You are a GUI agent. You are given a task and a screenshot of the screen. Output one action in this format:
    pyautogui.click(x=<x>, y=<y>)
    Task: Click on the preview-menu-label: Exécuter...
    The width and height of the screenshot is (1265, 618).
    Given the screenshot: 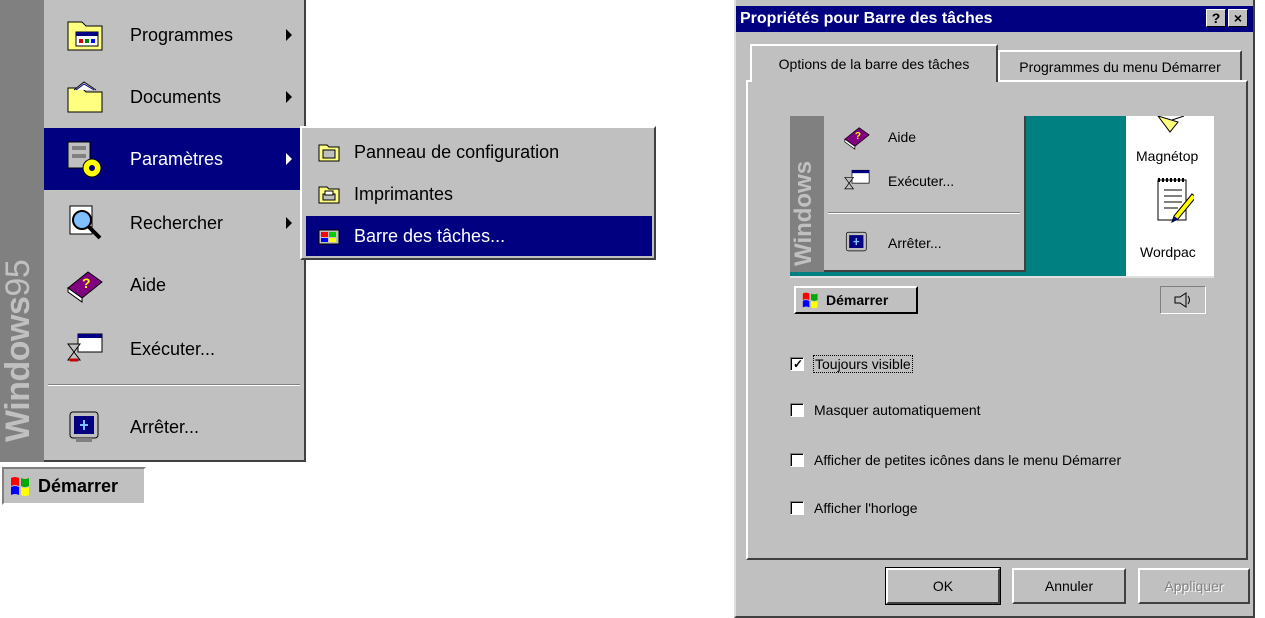 What is the action you would take?
    pyautogui.click(x=921, y=181)
    